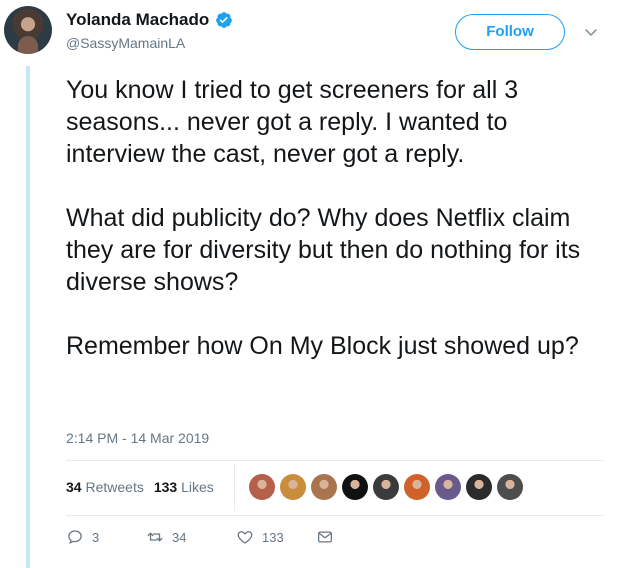 Image resolution: width=618 pixels, height=568 pixels. I want to click on retweet-button: 34, so click(191, 537).